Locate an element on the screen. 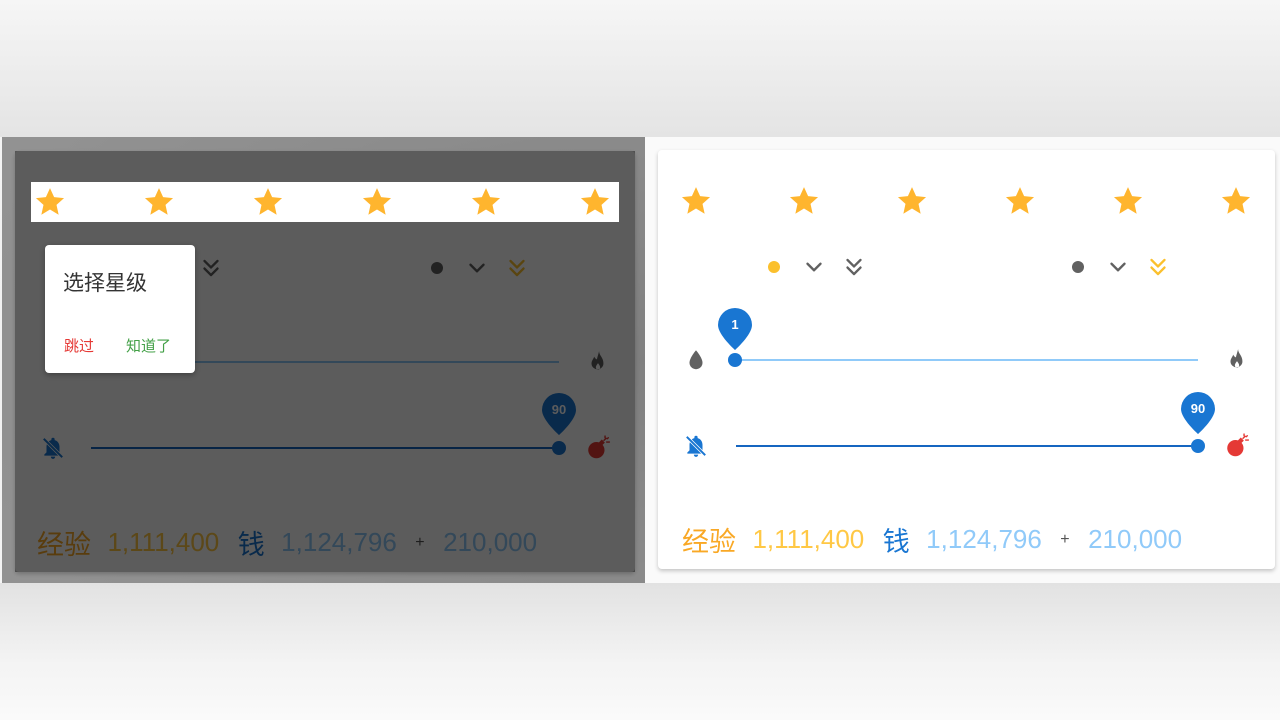 The image size is (1280, 720). slider-value-label: 1 is located at coordinates (735, 324).